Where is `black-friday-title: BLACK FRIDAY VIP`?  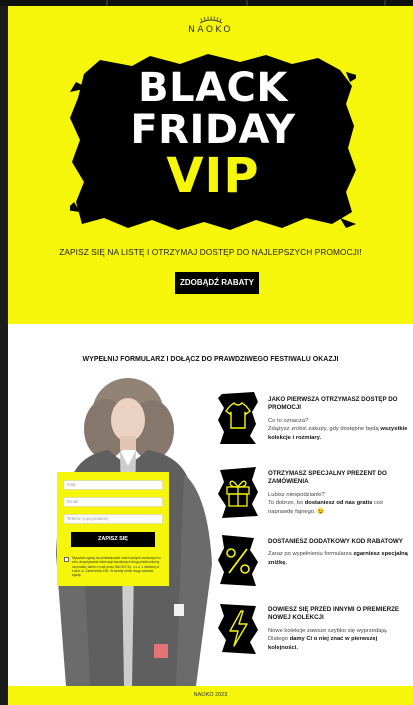 black-friday-title: BLACK FRIDAY VIP is located at coordinates (213, 134).